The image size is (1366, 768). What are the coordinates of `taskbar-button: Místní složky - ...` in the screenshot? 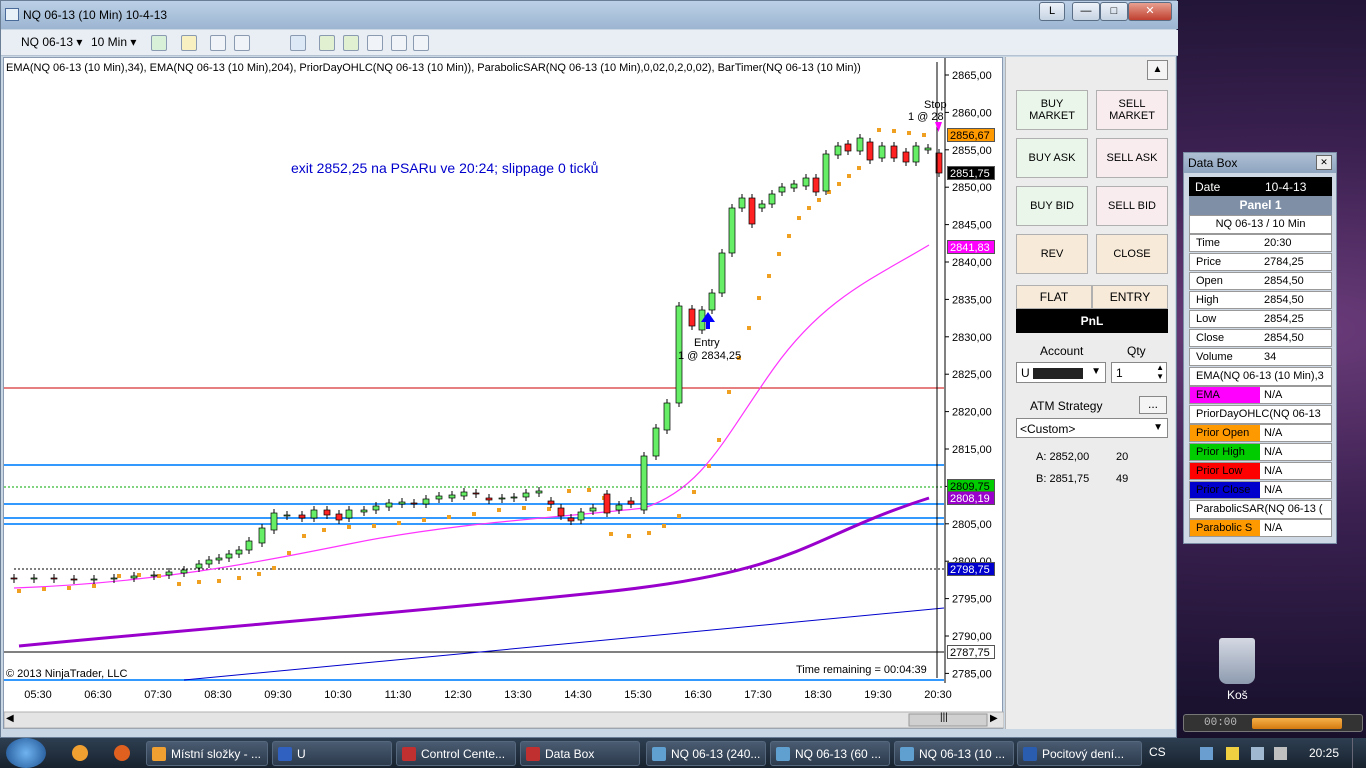 It's located at (207, 753).